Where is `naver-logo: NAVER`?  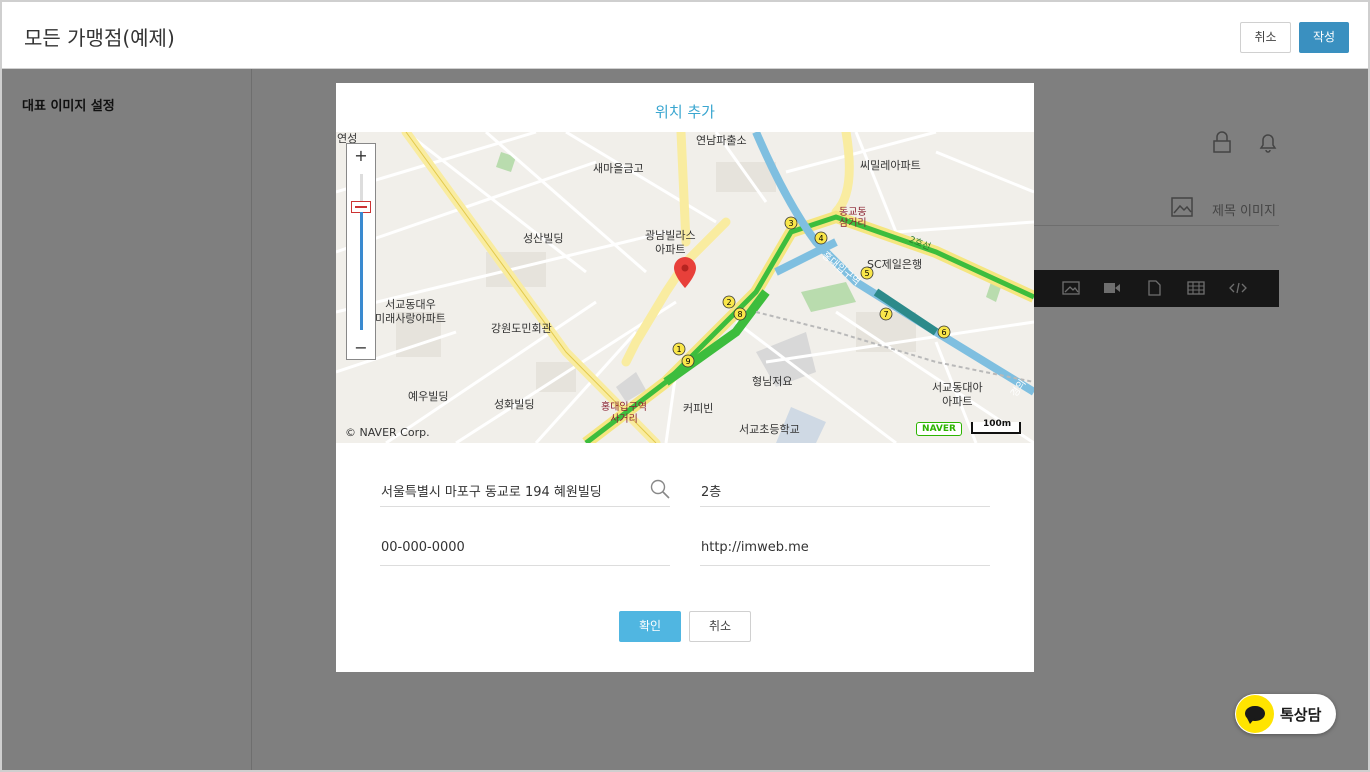 naver-logo: NAVER is located at coordinates (939, 429).